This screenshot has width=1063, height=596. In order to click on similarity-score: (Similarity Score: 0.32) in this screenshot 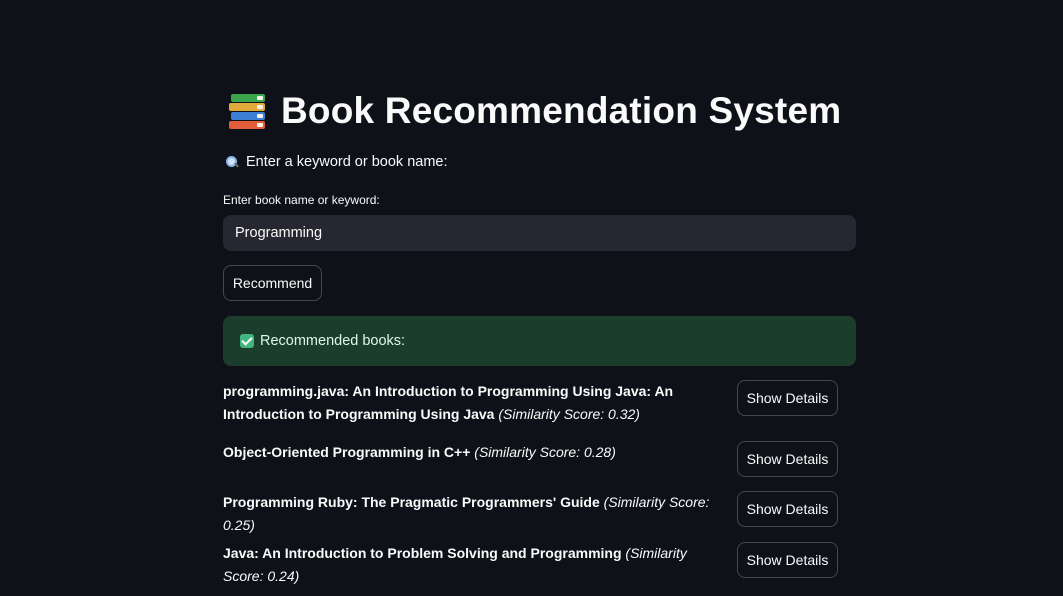, I will do `click(569, 414)`.